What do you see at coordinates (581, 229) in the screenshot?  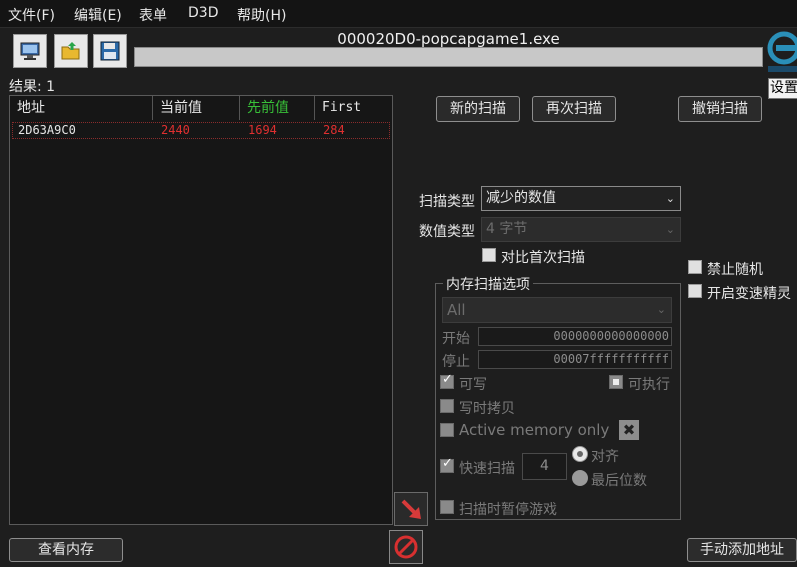 I see `value-type-select: 4 字节 ⌄` at bounding box center [581, 229].